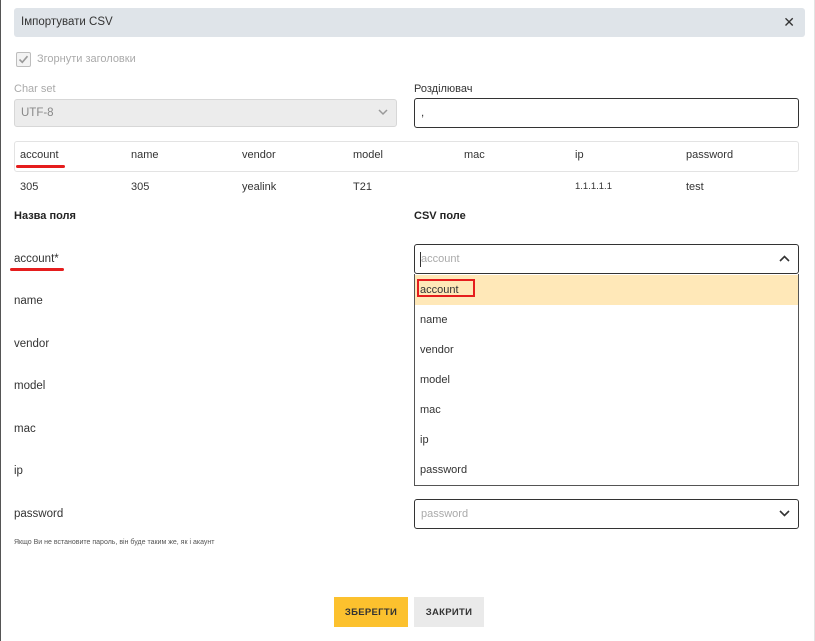  Describe the element at coordinates (205, 113) in the screenshot. I see `charset-select: UTF-8` at that location.